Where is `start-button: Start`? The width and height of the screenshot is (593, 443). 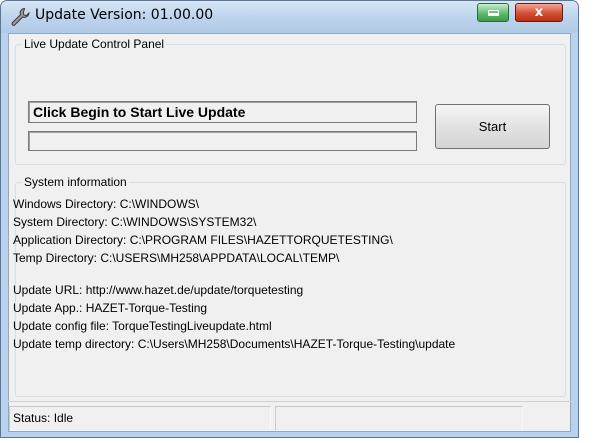 start-button: Start is located at coordinates (492, 126).